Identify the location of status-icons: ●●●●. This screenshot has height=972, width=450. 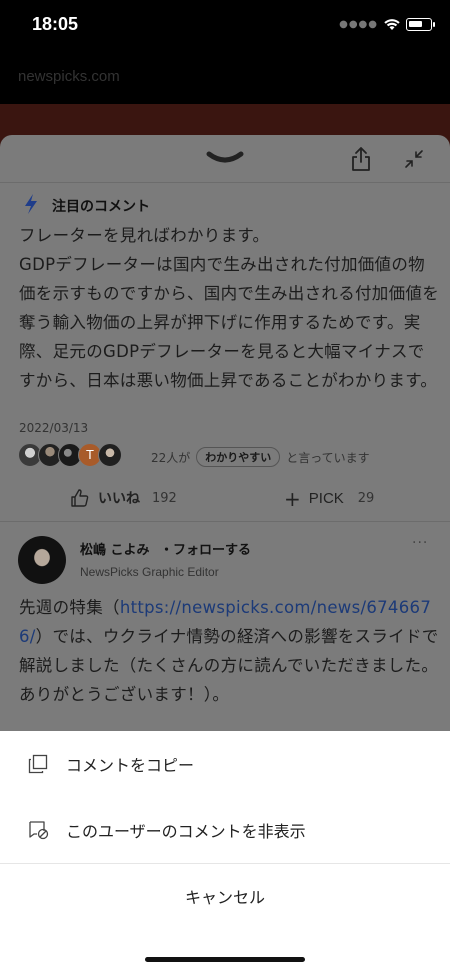
(387, 24).